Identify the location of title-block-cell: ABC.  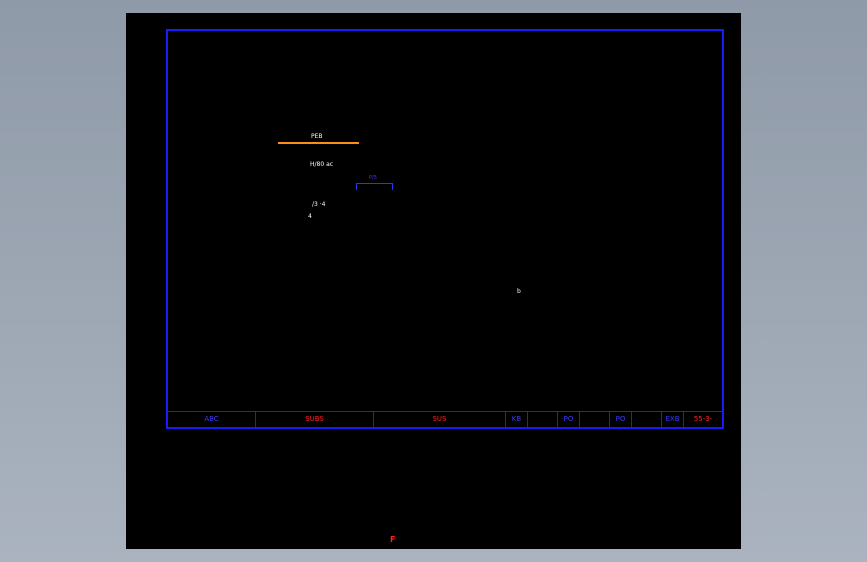
(212, 419).